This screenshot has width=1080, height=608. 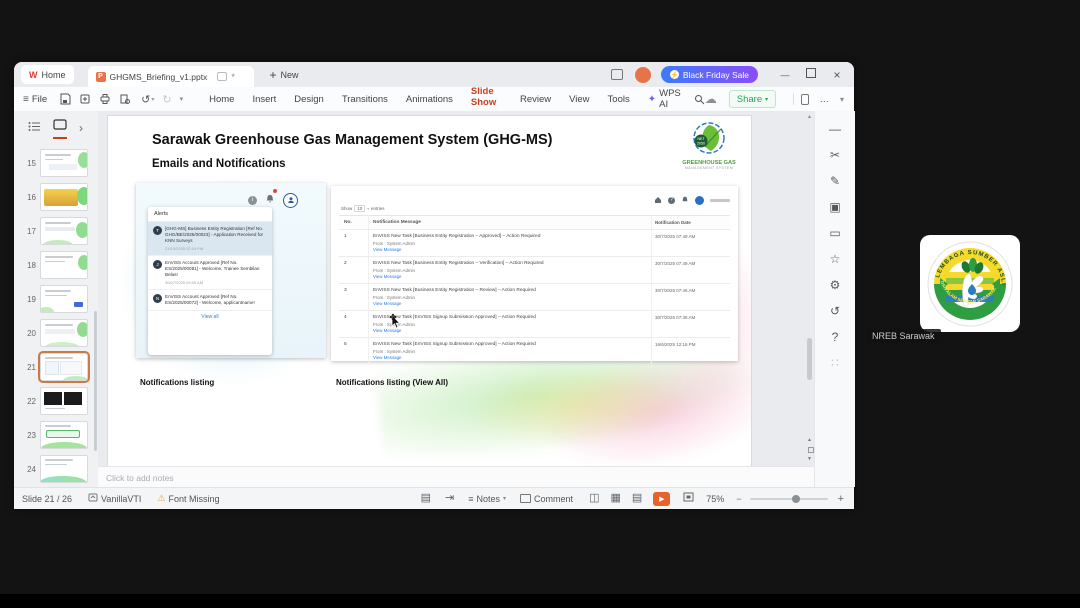 What do you see at coordinates (837, 75) in the screenshot?
I see `close-button: ×` at bounding box center [837, 75].